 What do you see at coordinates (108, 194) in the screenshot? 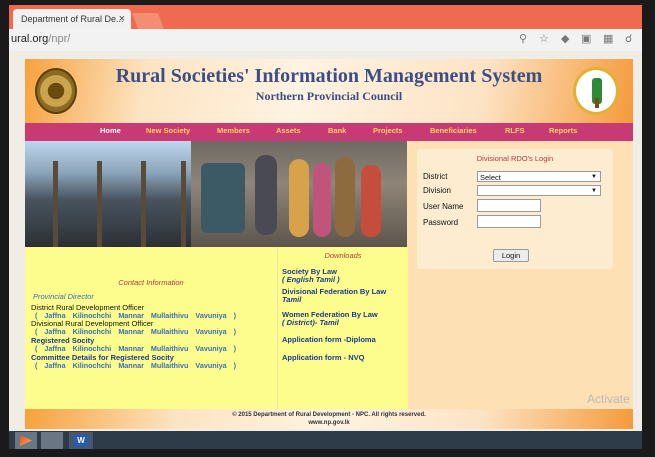
I see `cattle-shed-photo` at bounding box center [108, 194].